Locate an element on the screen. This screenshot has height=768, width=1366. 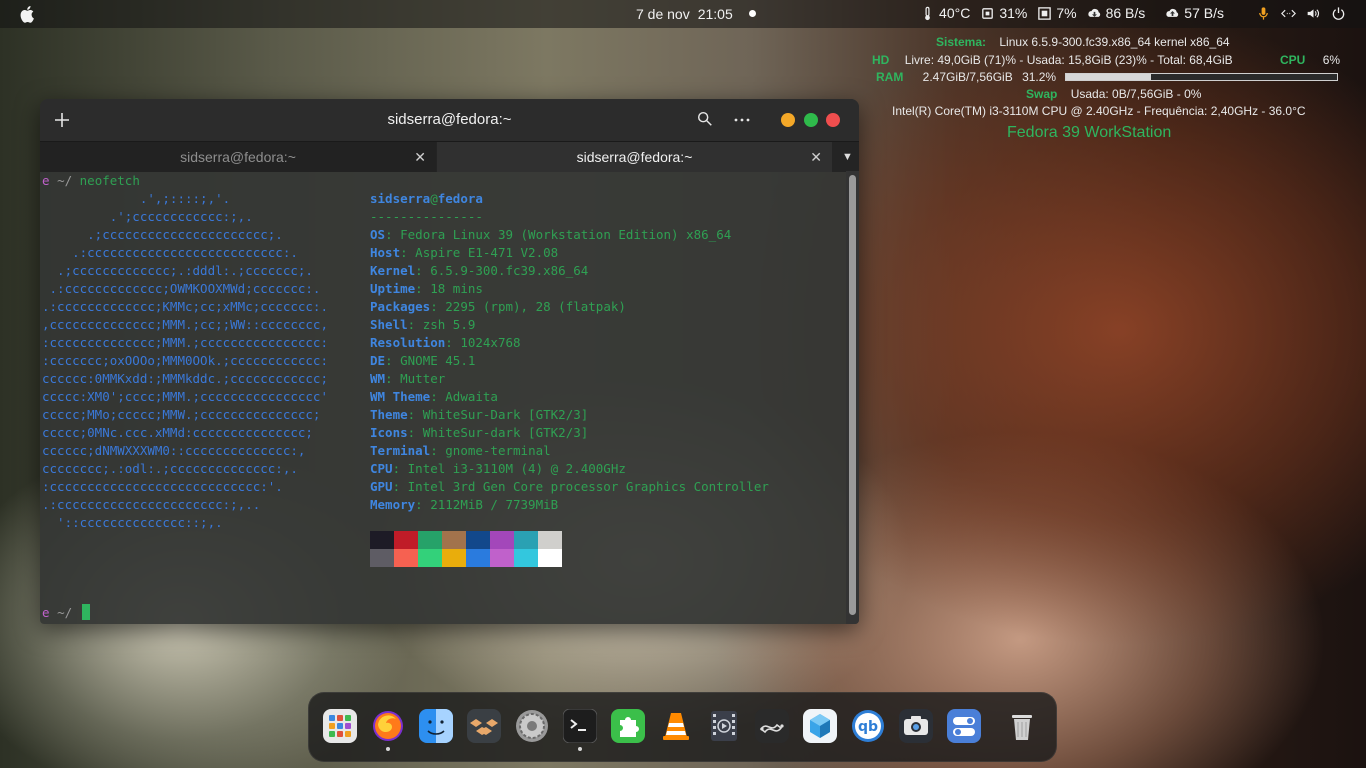
memory-icon is located at coordinates (1045, 13).